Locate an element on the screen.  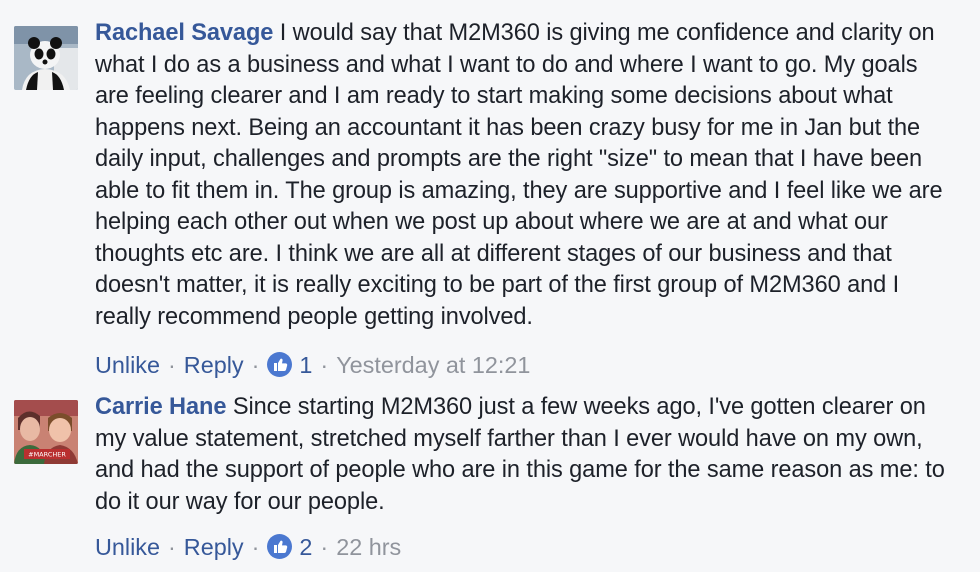
avatar is located at coordinates (46, 58).